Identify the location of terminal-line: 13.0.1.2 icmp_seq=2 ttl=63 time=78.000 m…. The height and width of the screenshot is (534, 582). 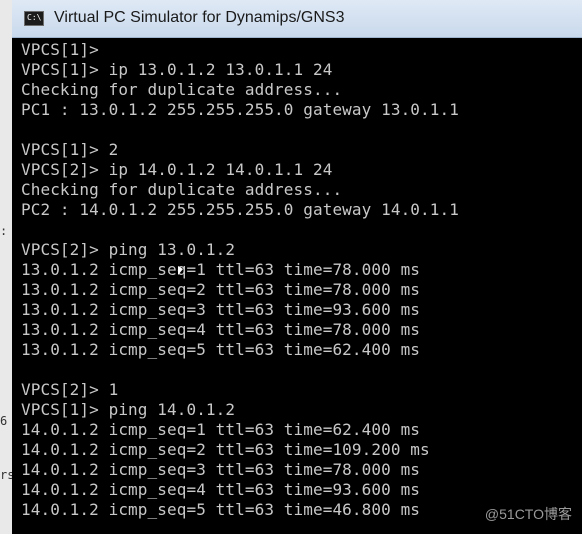
(221, 289).